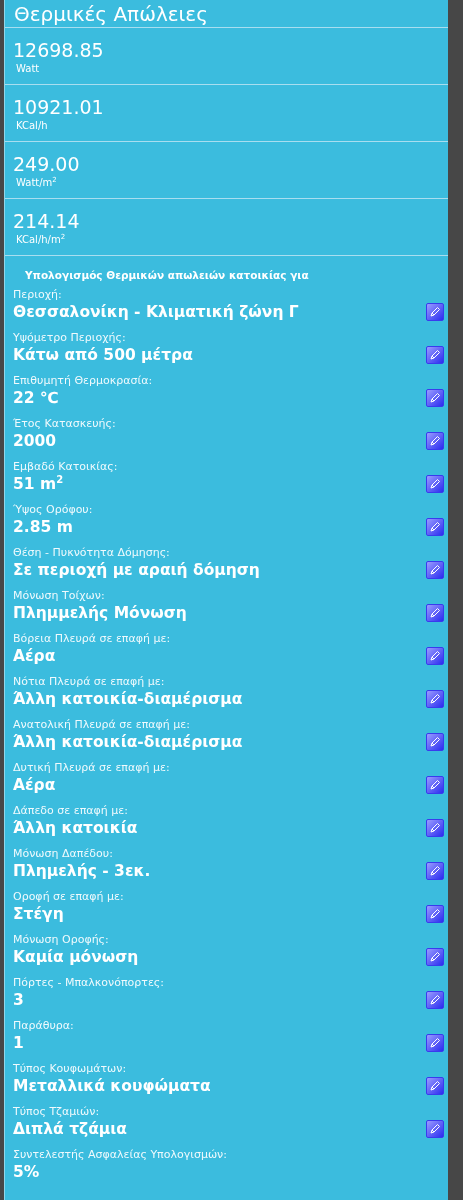  Describe the element at coordinates (70, 1069) in the screenshot. I see `field-label: Τύπος Κουφωμάτων:` at that location.